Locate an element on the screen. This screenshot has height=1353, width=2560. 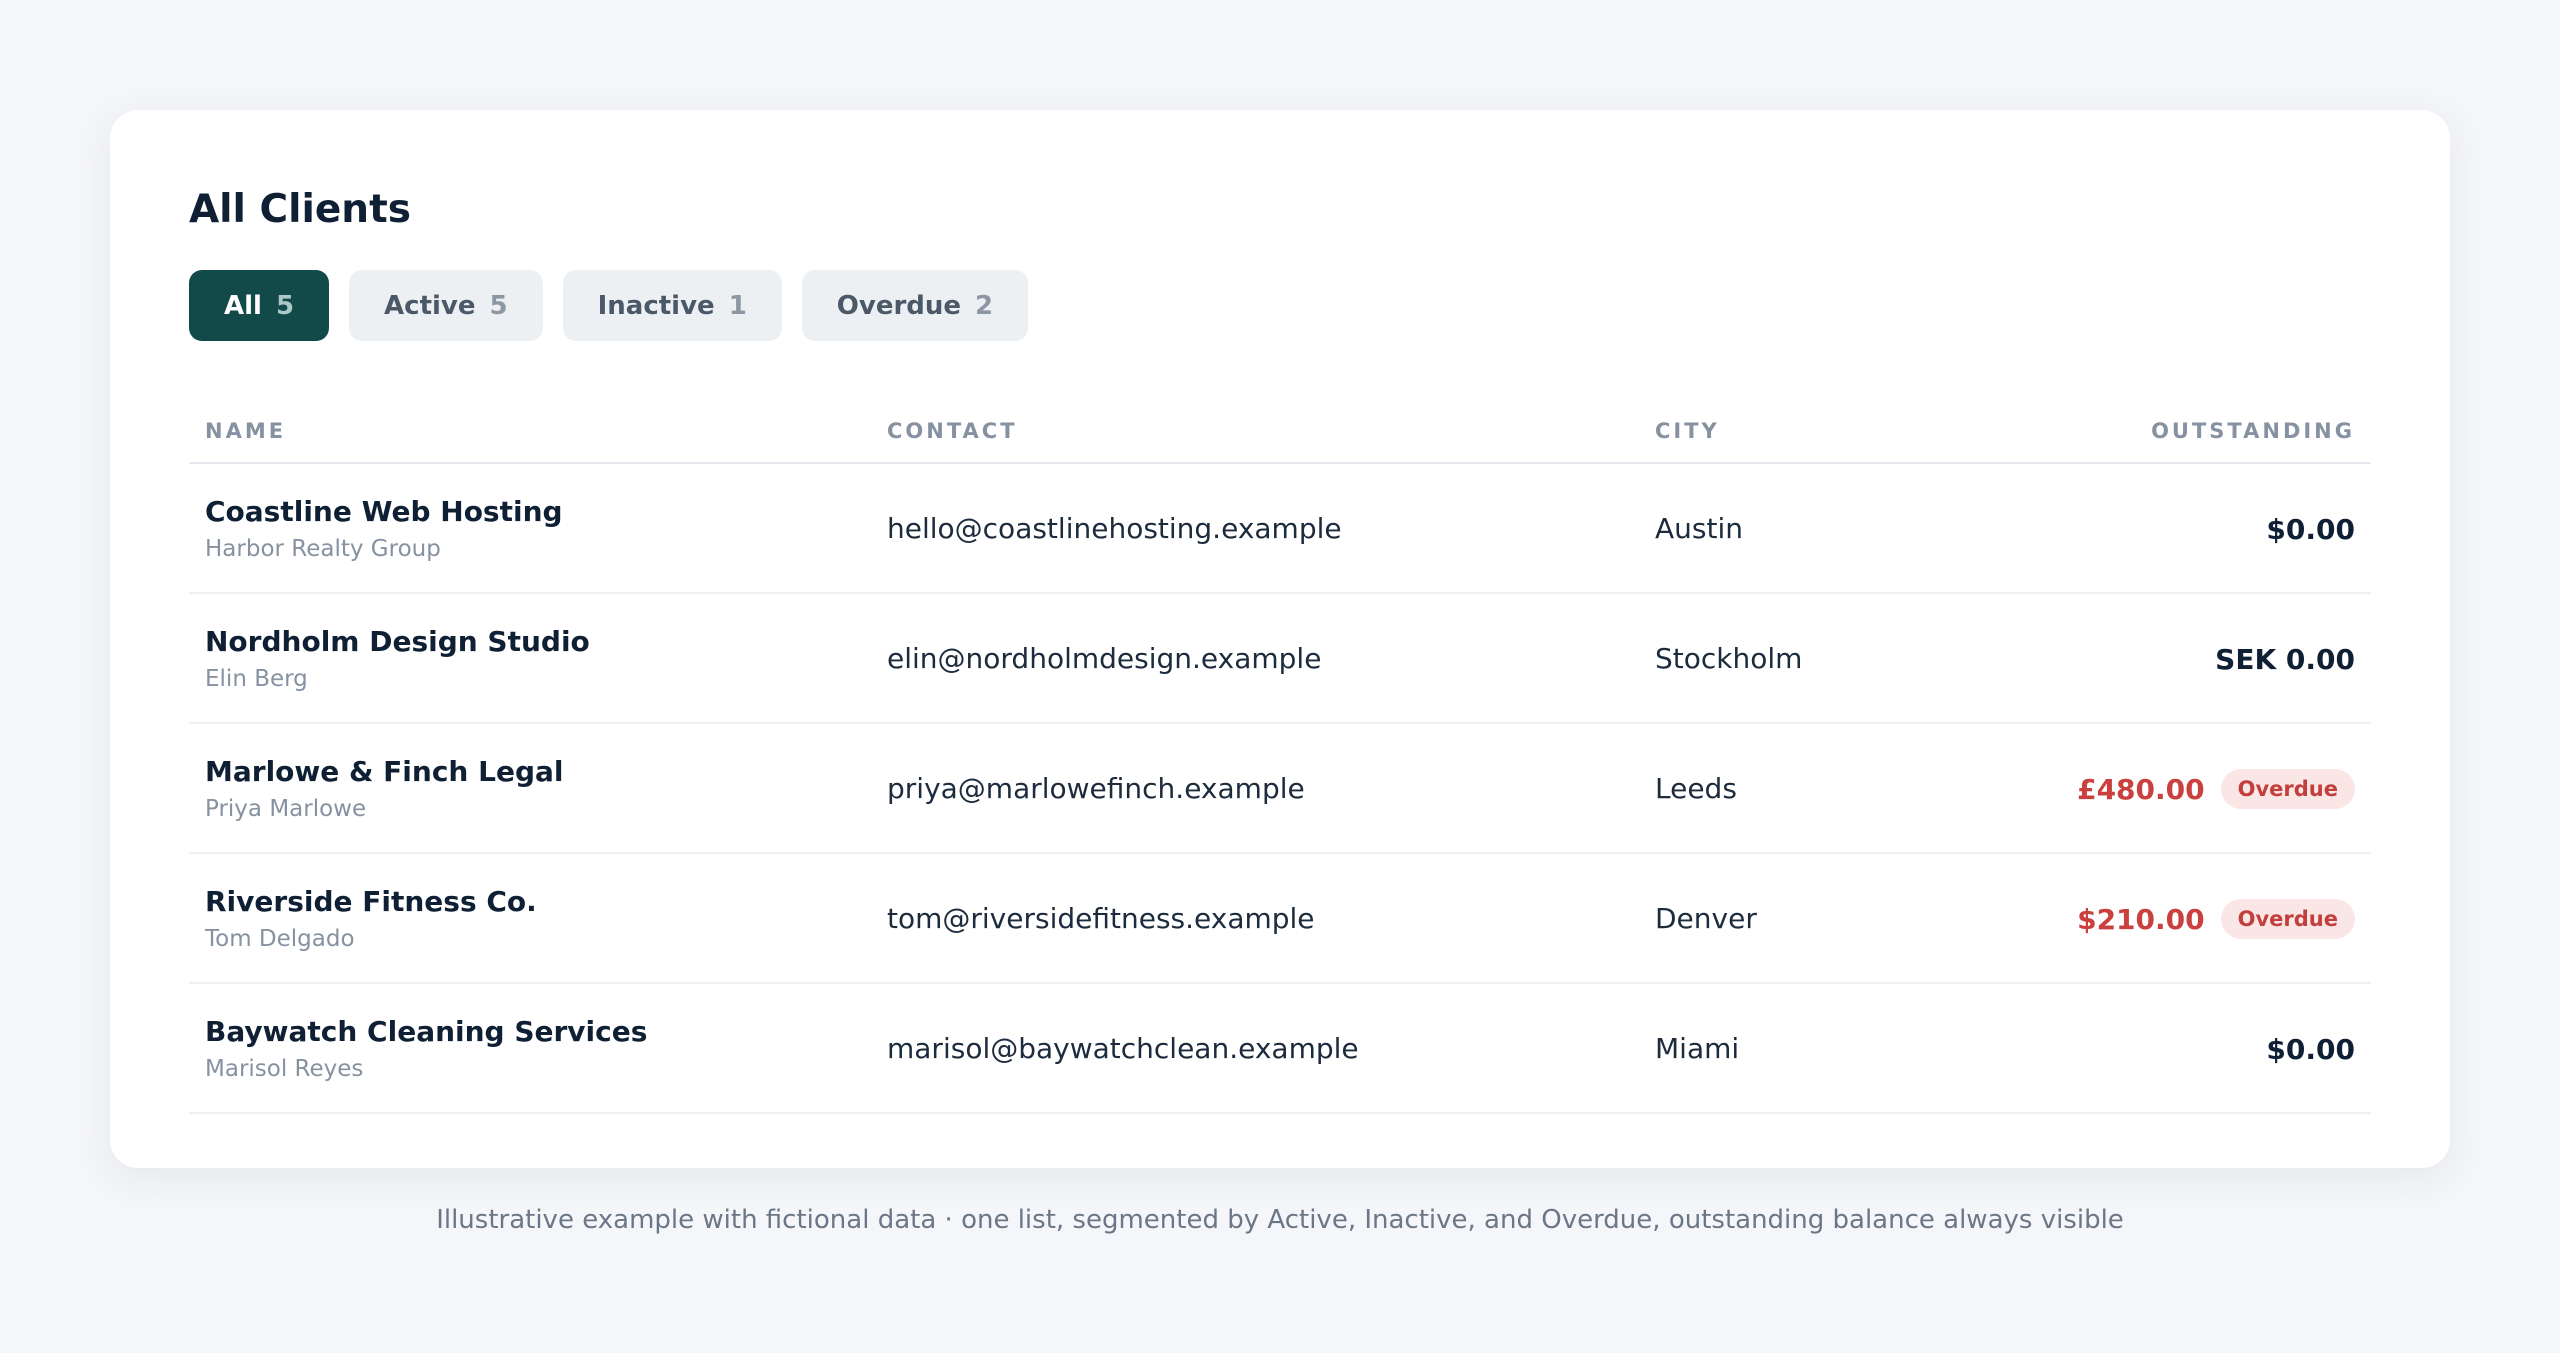
outstanding-cell: $210.00 Overdue is located at coordinates (2216, 919).